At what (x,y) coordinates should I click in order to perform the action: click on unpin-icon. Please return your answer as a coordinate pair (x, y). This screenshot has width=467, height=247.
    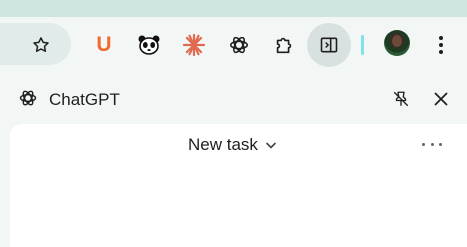
    Looking at the image, I should click on (401, 99).